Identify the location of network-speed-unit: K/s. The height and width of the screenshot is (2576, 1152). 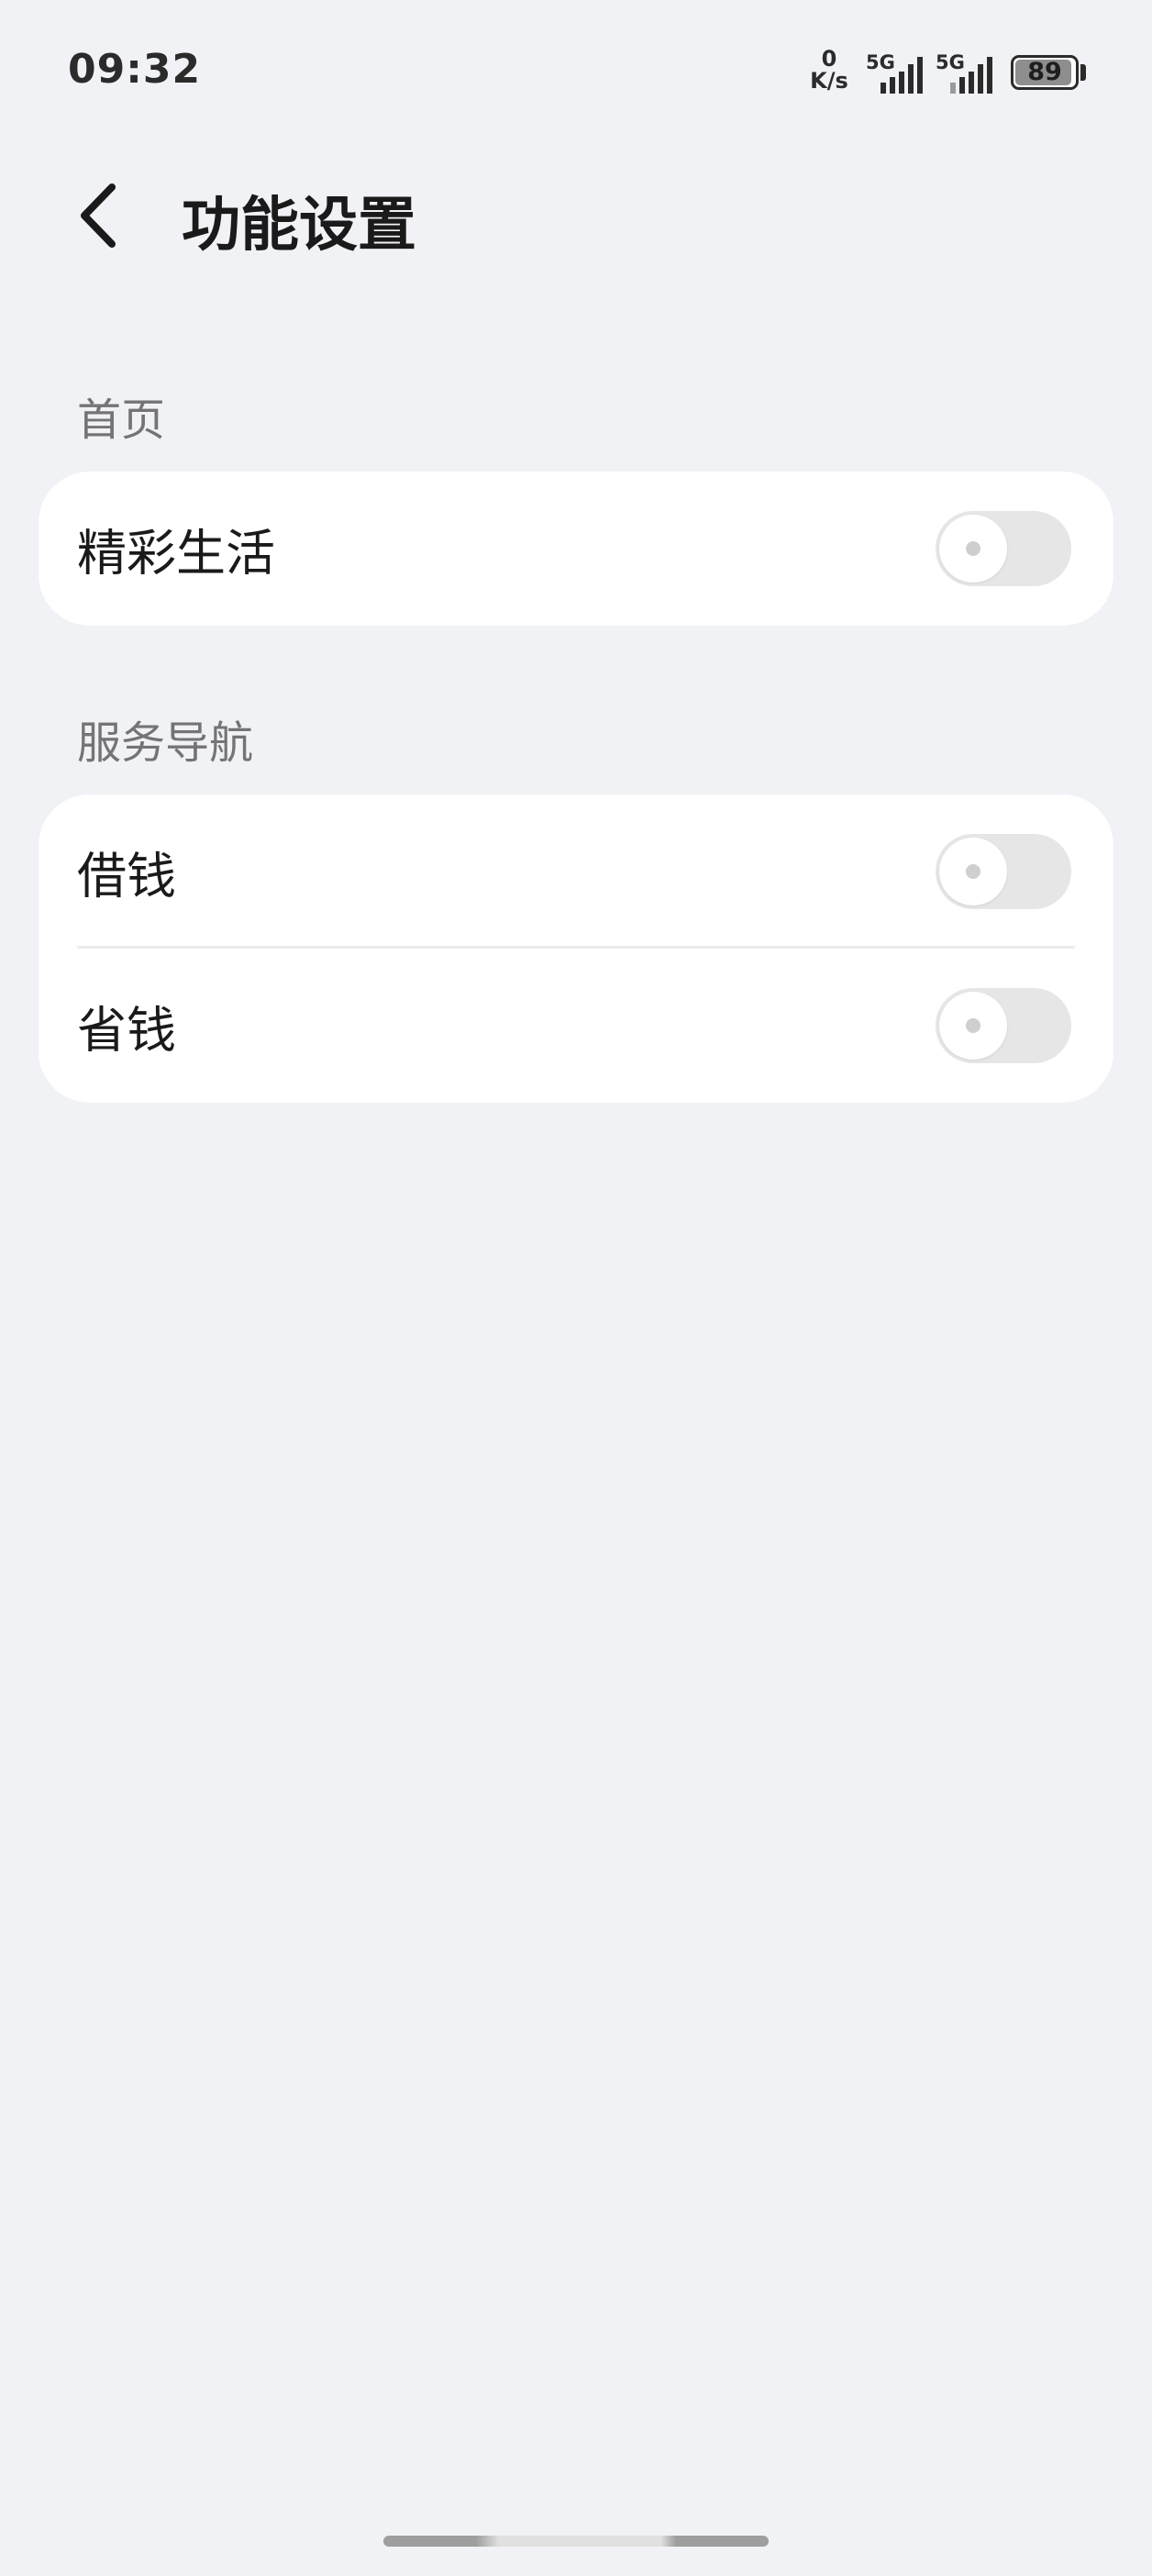
(829, 81).